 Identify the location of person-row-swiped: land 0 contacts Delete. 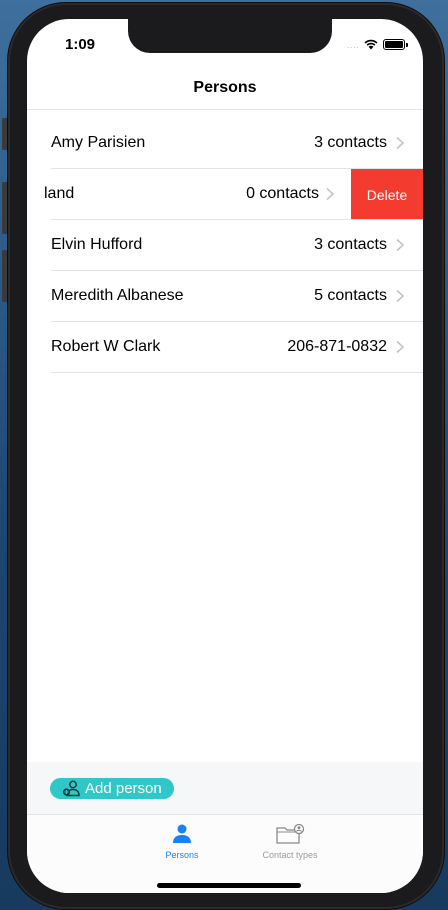
(225, 194).